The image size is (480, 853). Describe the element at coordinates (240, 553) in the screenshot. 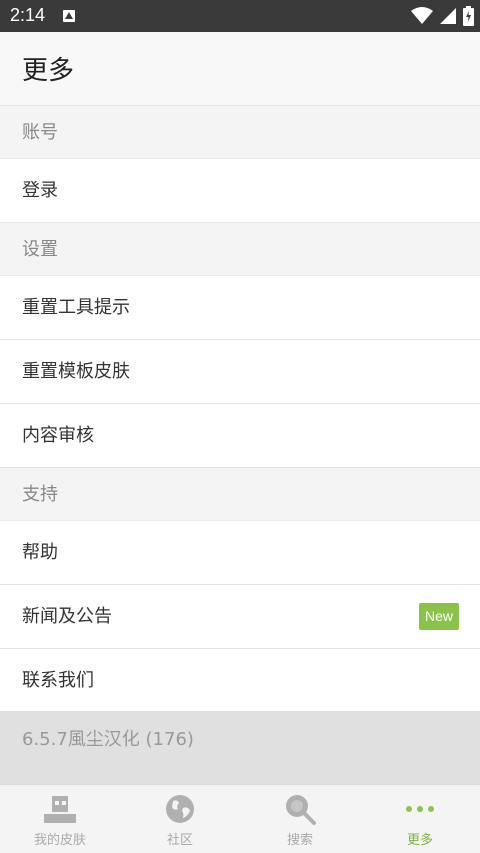

I see `help-item: 帮助` at that location.